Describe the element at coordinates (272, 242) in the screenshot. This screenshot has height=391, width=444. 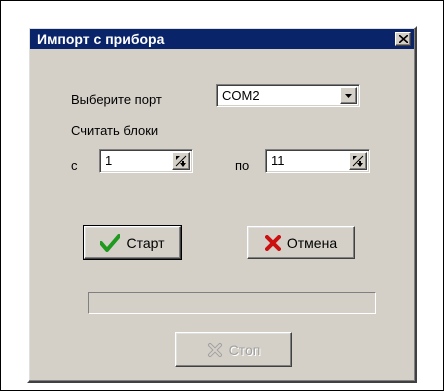
I see `x-icon` at that location.